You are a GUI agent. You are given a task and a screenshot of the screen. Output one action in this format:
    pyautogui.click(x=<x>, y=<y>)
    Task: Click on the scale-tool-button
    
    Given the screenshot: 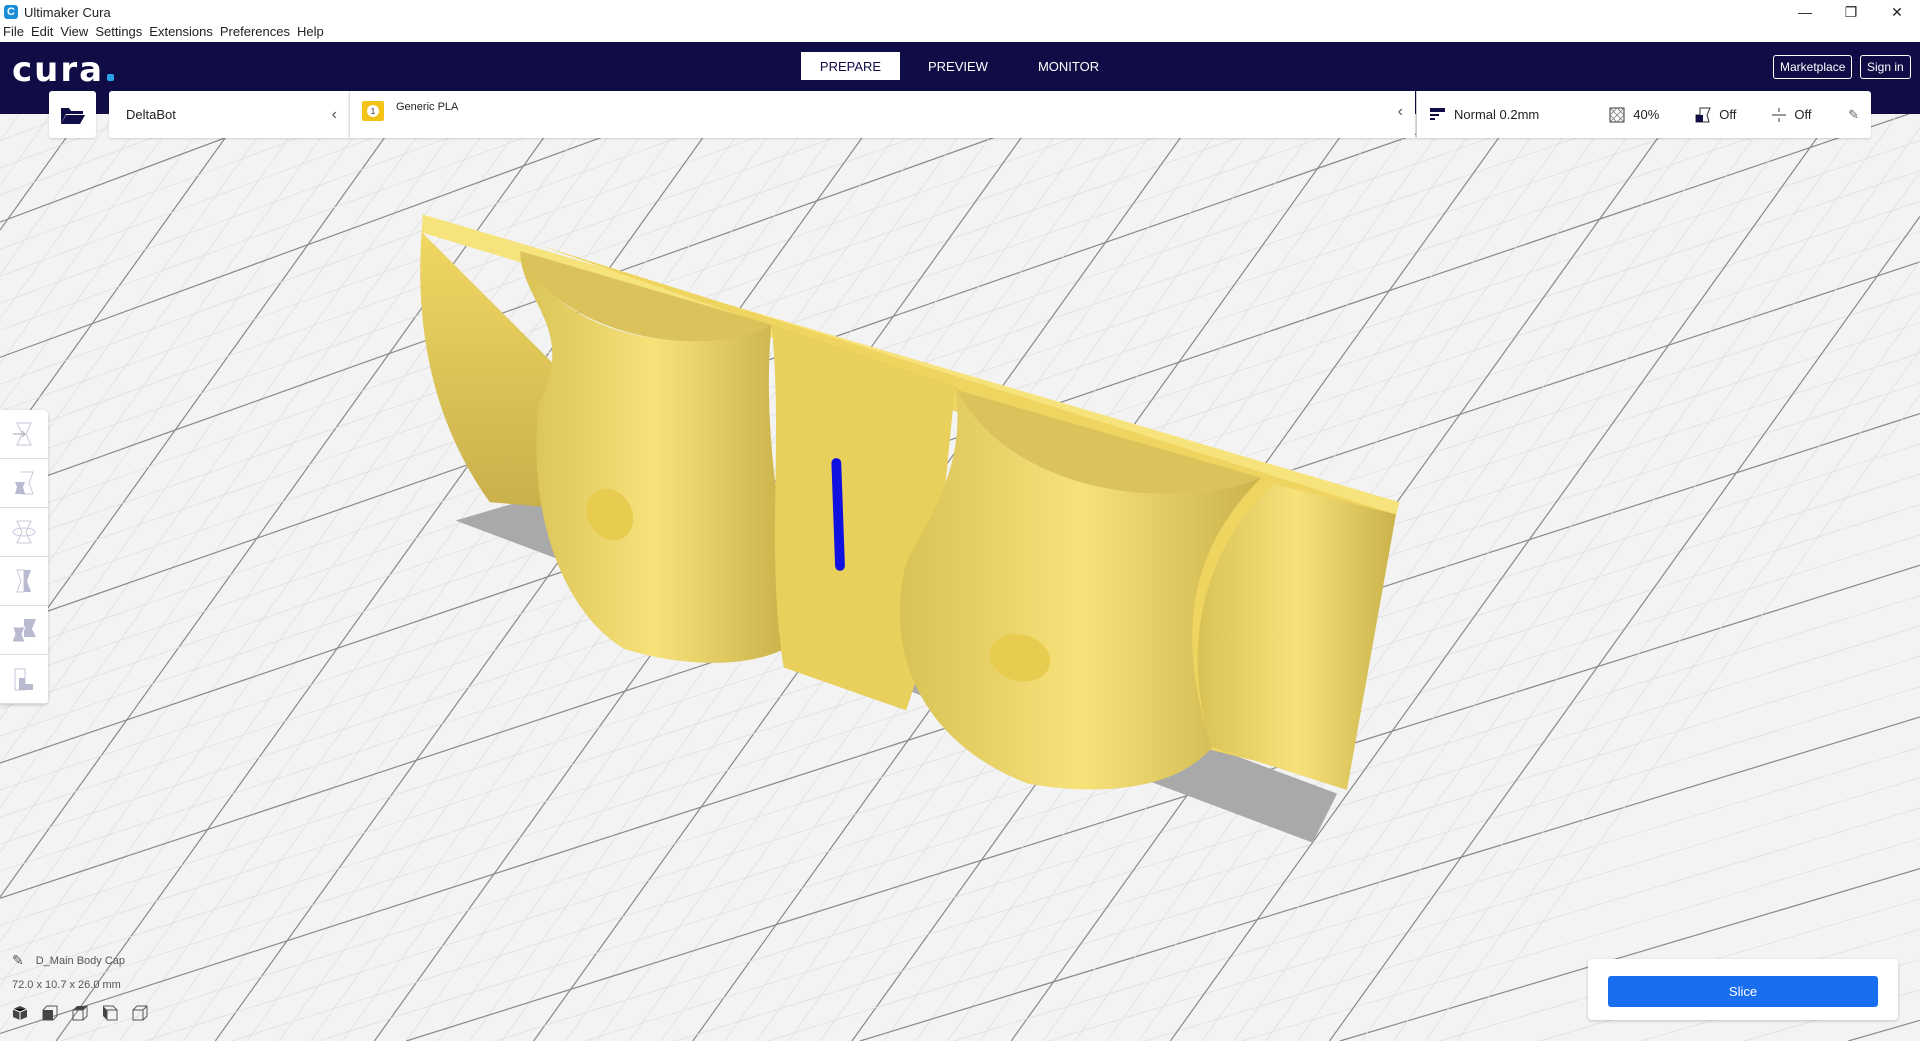 What is the action you would take?
    pyautogui.click(x=24, y=483)
    